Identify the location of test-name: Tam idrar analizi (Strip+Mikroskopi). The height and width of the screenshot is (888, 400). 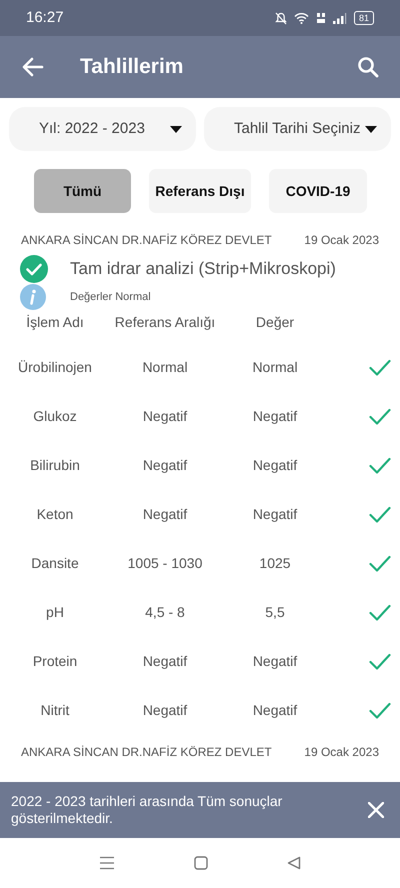
(203, 269).